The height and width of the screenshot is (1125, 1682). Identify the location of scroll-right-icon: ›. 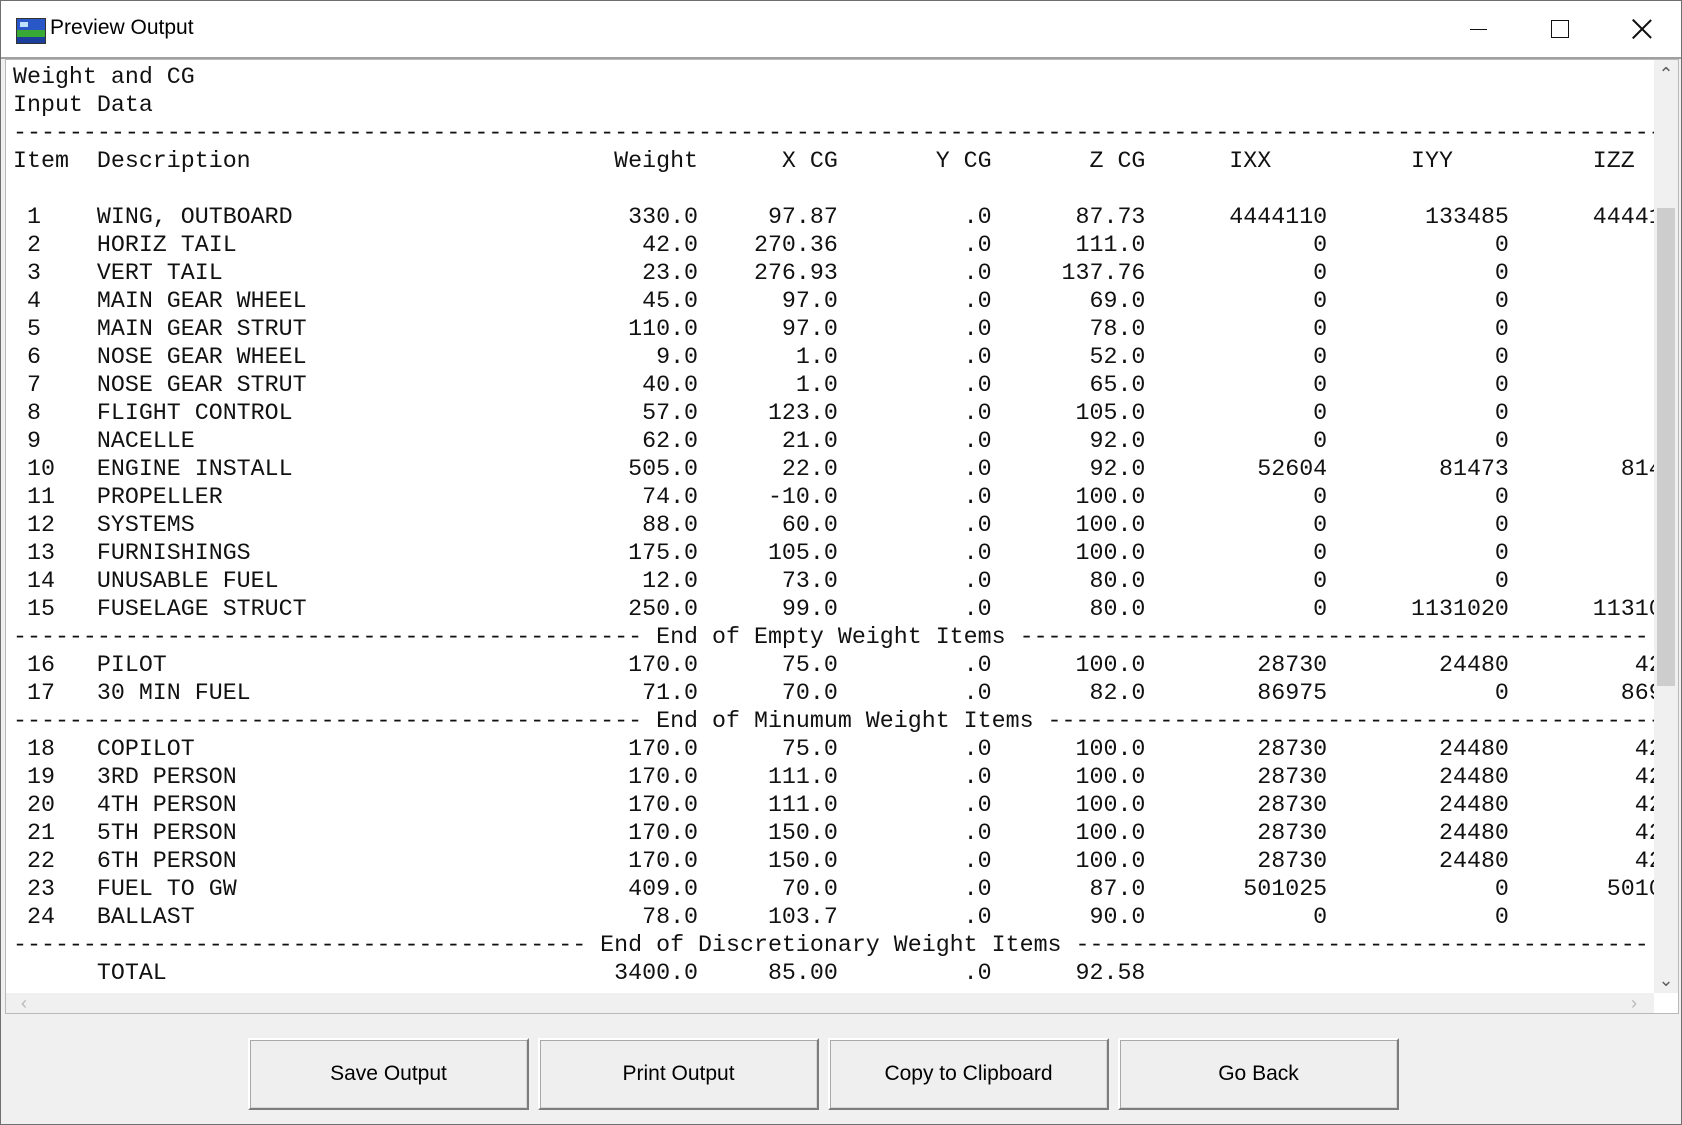
(1634, 1003).